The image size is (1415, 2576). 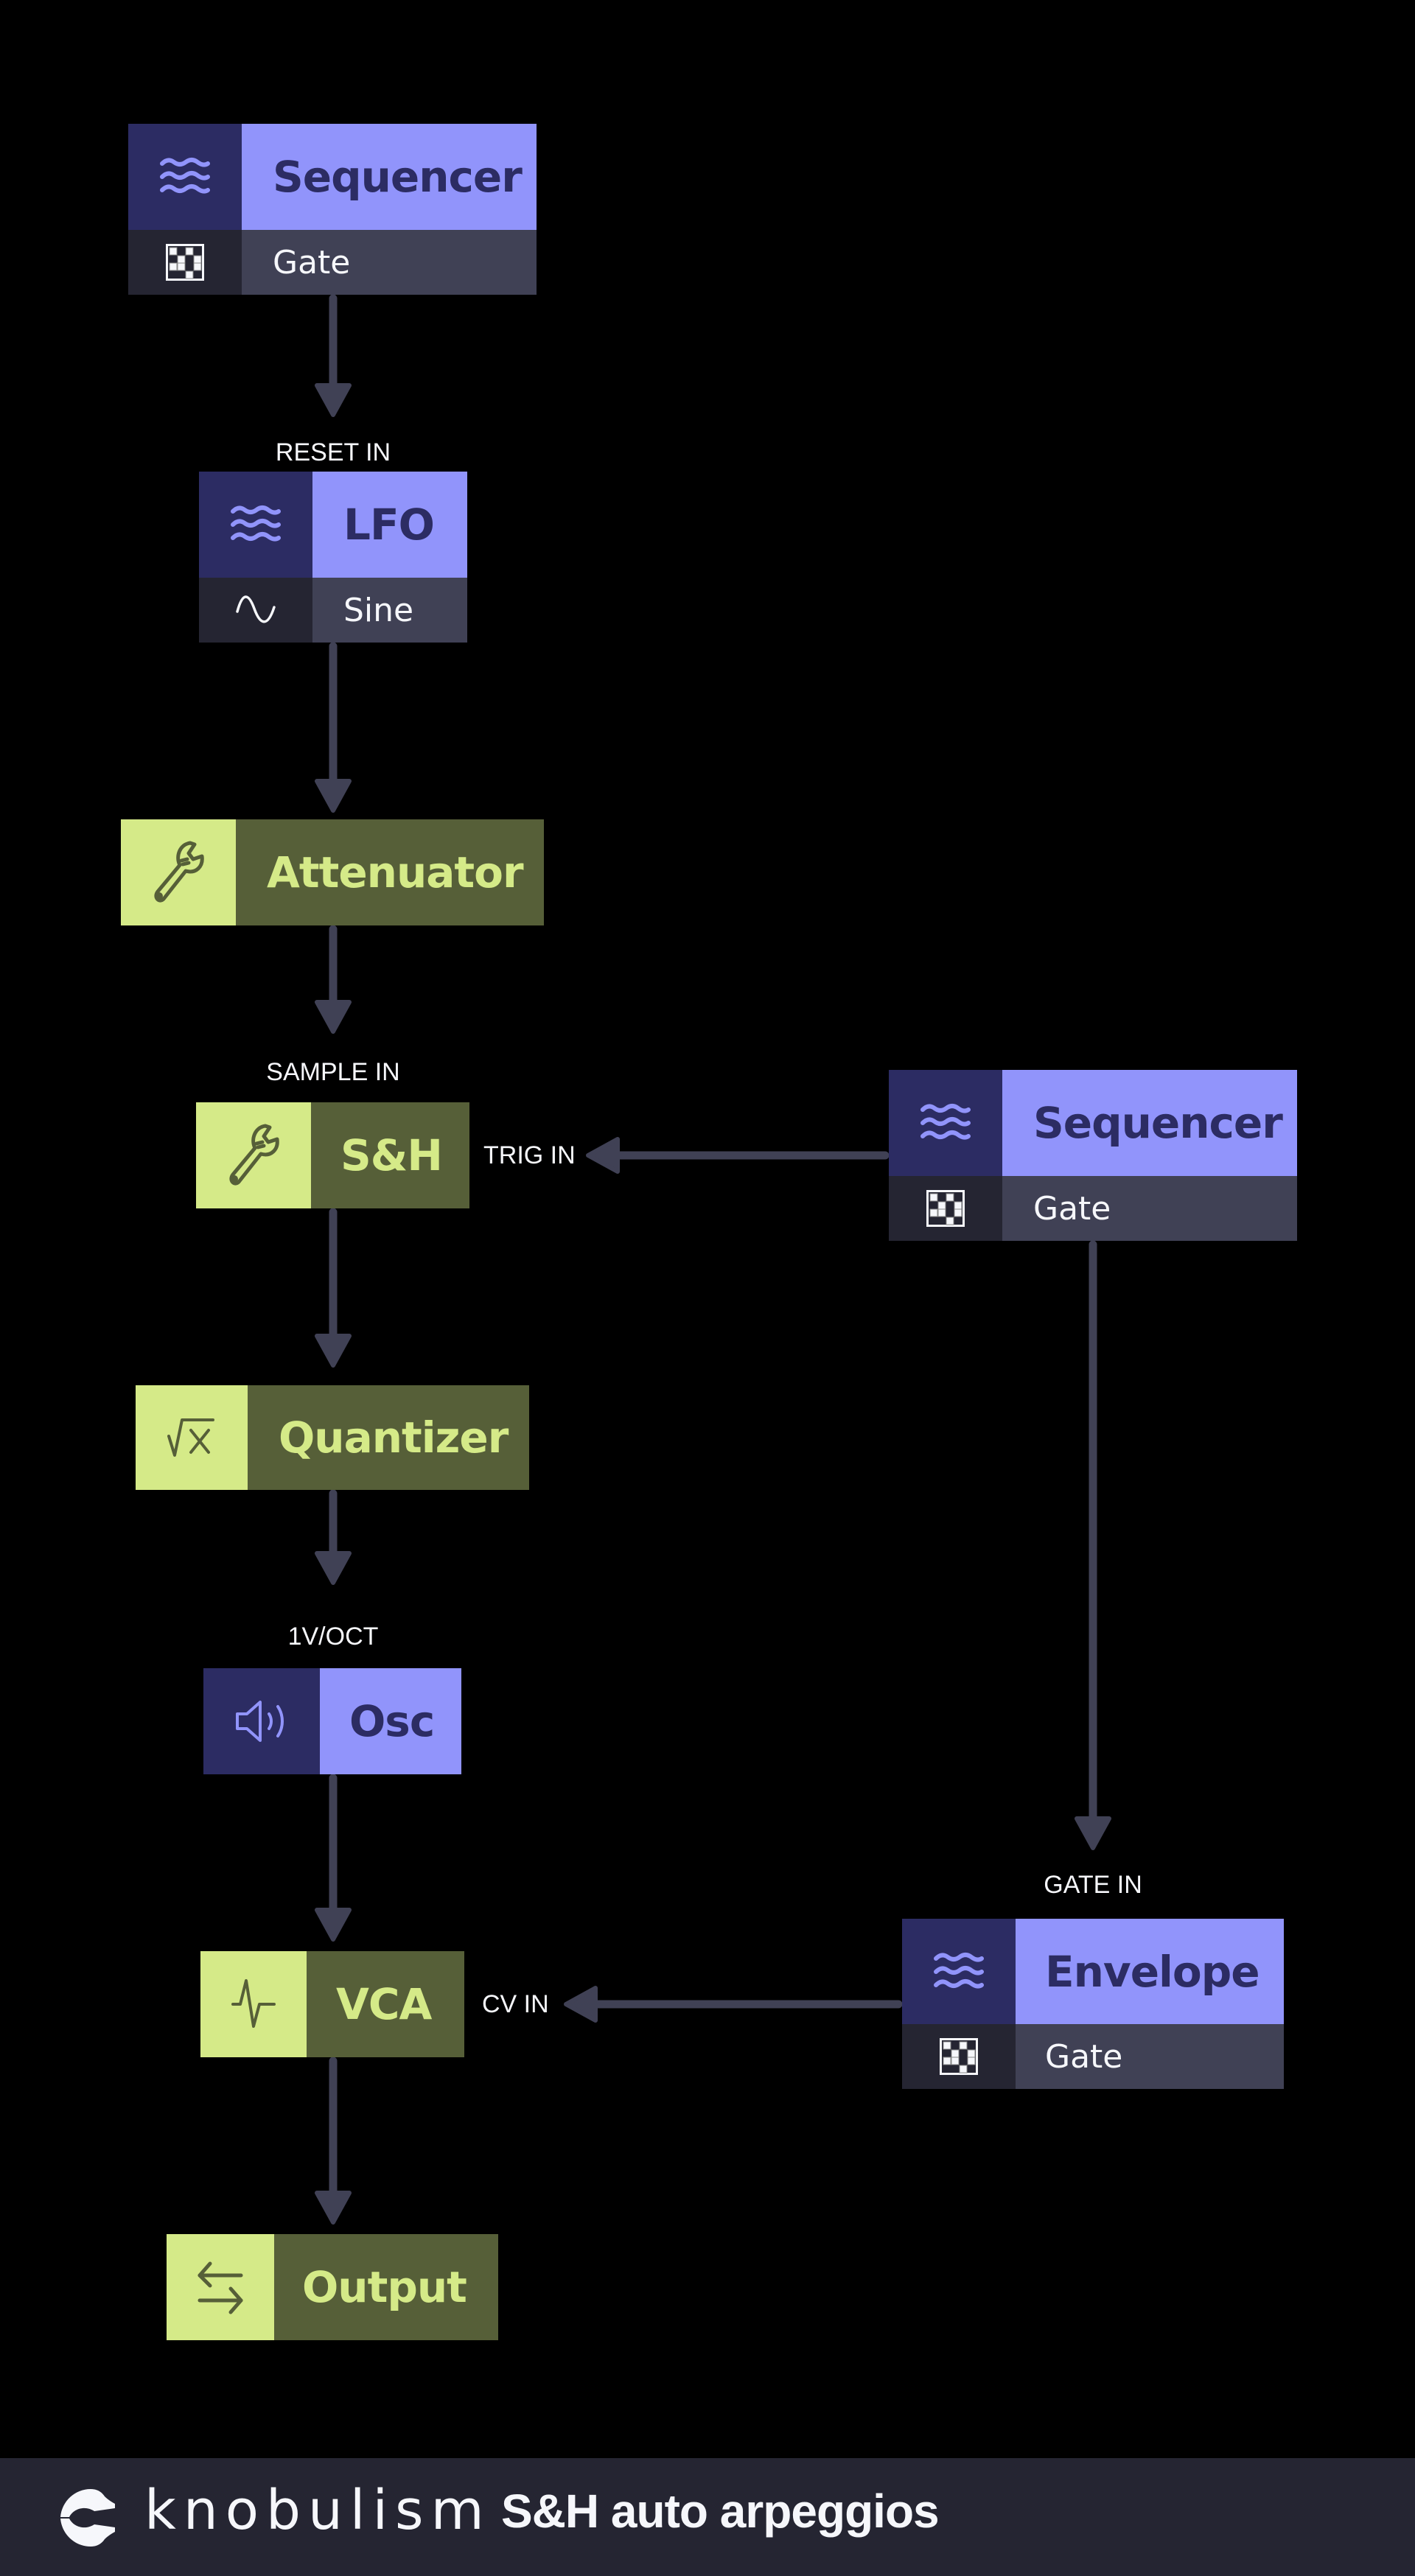 I want to click on output-node: Output, so click(x=332, y=2287).